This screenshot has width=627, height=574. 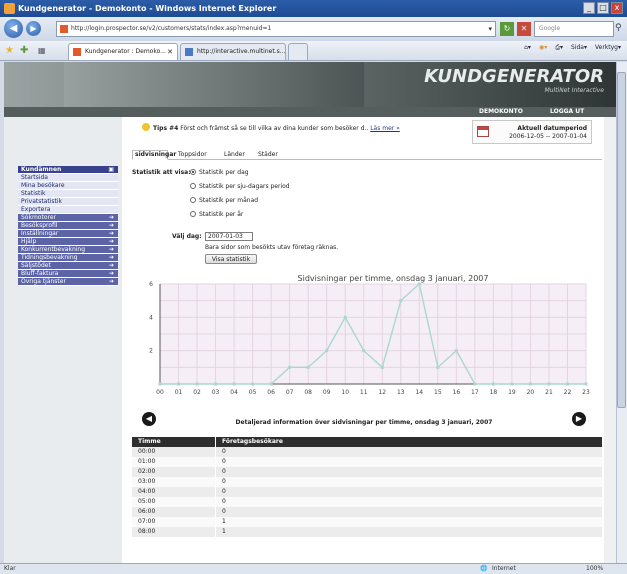 What do you see at coordinates (49, 257) in the screenshot?
I see `sidebar-item-label: Tidningsbevakning` at bounding box center [49, 257].